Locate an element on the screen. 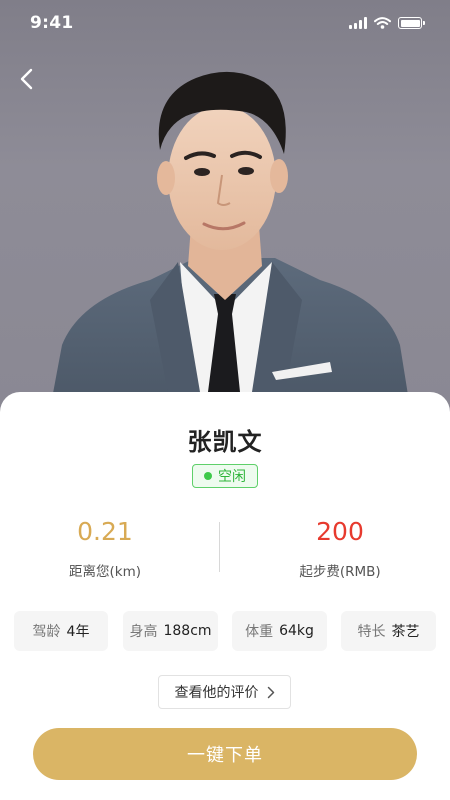 This screenshot has height=800, width=450. place-order-button: 一键下单 is located at coordinates (225, 754).